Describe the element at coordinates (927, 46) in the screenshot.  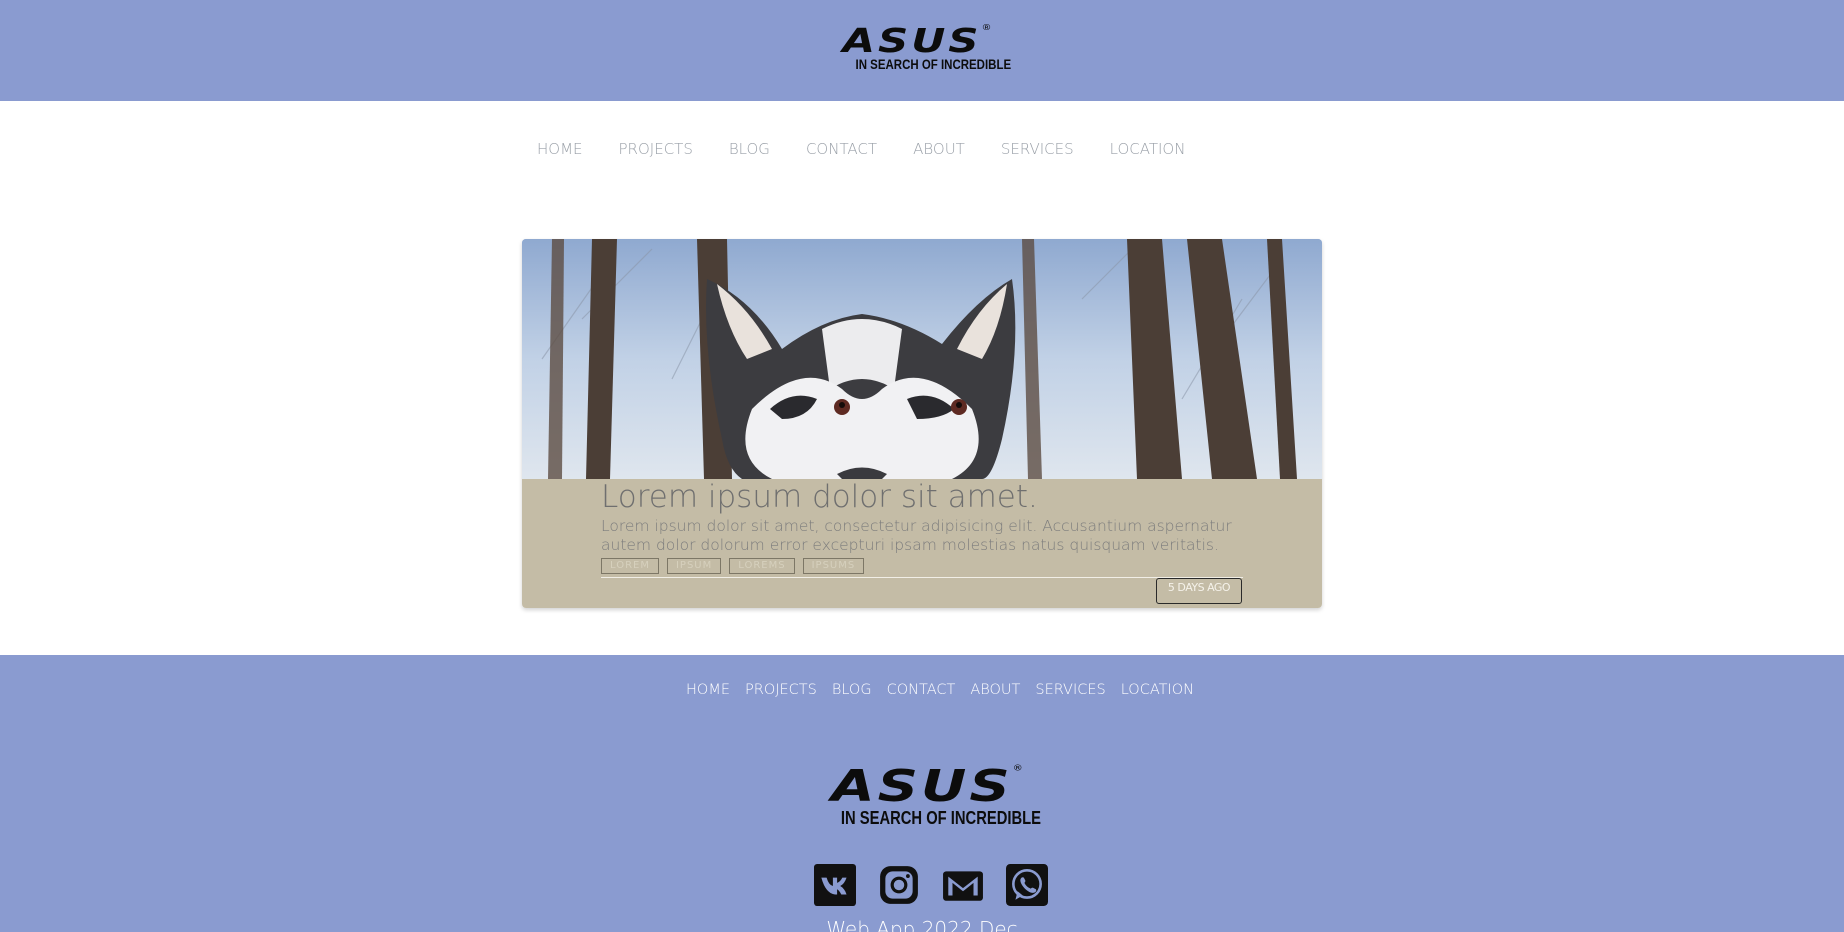
I see `asus-logo: ASUS® IN SEARCH OF INCREDIBLE` at that location.